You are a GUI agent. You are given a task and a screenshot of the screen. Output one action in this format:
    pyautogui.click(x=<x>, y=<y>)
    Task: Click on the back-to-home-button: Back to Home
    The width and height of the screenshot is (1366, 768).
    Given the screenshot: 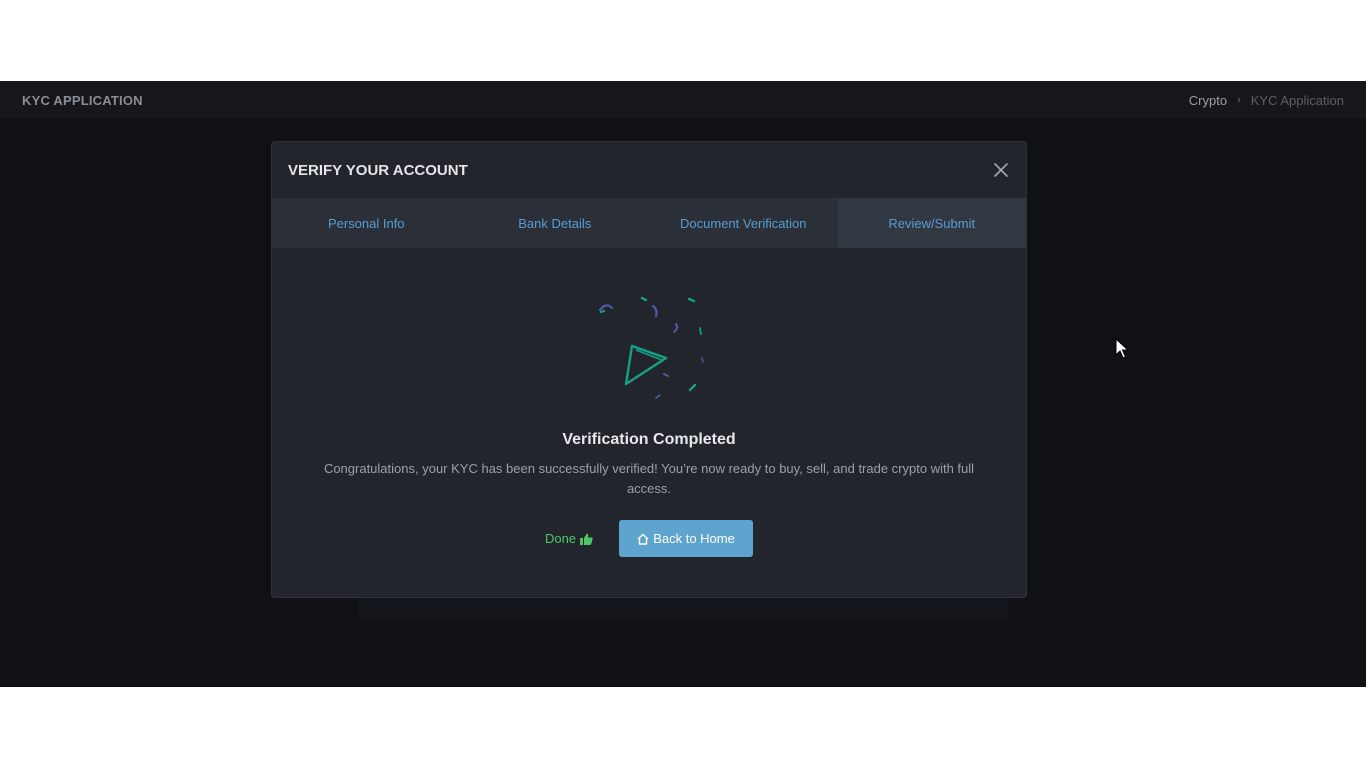 What is the action you would take?
    pyautogui.click(x=686, y=538)
    